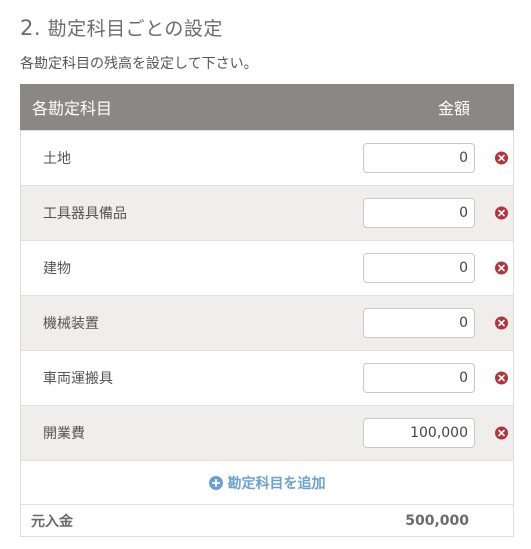 The width and height of the screenshot is (531, 549). Describe the element at coordinates (276, 483) in the screenshot. I see `add-account-label: 勘定科目を追加` at that location.